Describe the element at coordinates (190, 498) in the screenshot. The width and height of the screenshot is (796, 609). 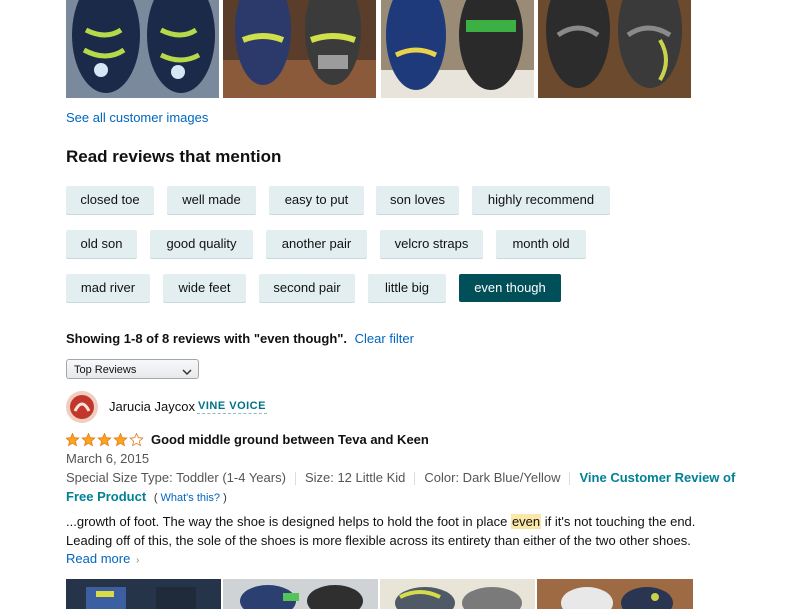
I see `whats-this-link: What's this?` at that location.